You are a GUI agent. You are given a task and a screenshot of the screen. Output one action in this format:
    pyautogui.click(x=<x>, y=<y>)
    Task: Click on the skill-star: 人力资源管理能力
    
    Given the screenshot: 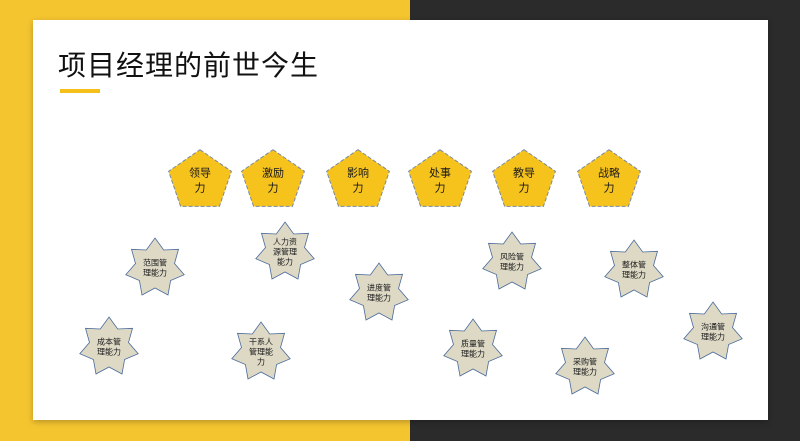 What is the action you would take?
    pyautogui.click(x=285, y=250)
    